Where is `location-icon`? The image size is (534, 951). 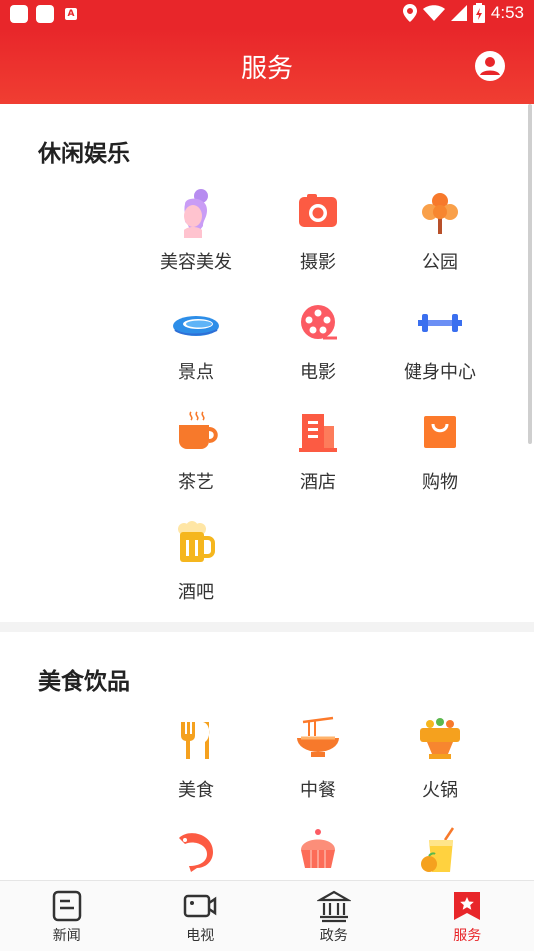
location-icon is located at coordinates (410, 13).